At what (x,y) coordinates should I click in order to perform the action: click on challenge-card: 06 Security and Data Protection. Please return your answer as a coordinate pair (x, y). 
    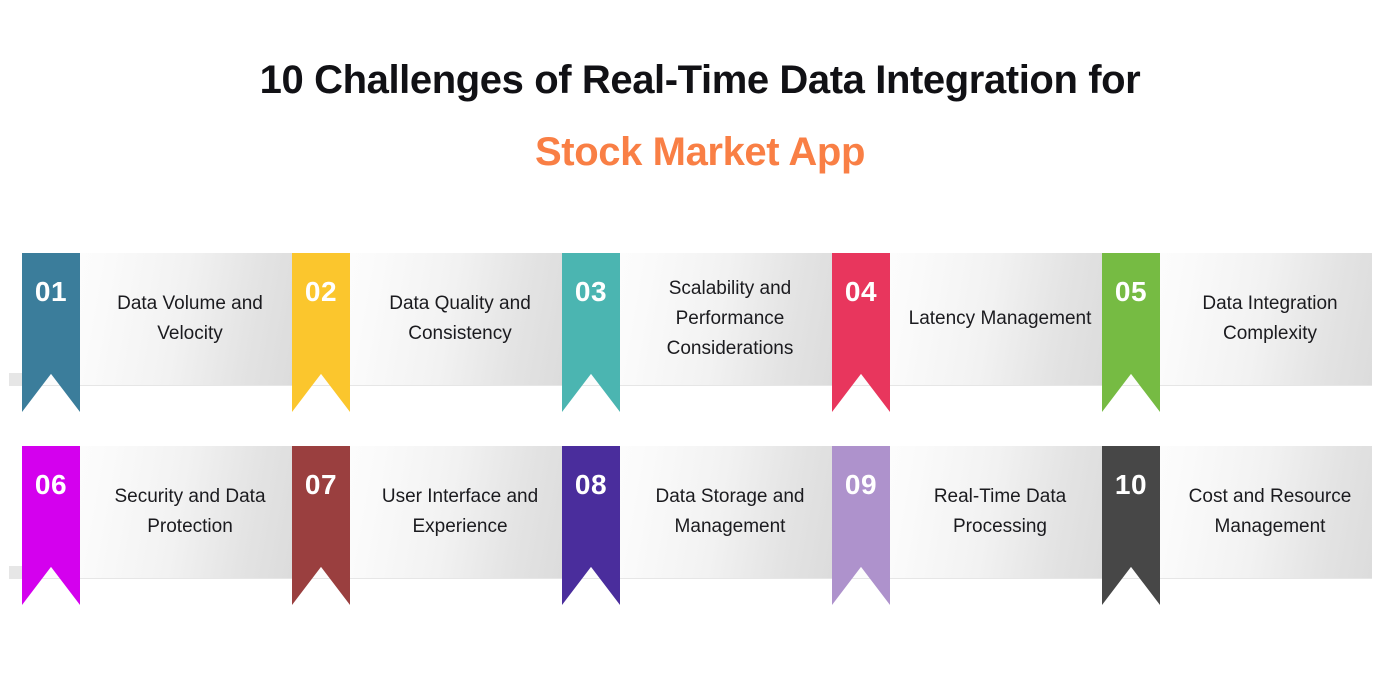
    Looking at the image, I should click on (150, 526).